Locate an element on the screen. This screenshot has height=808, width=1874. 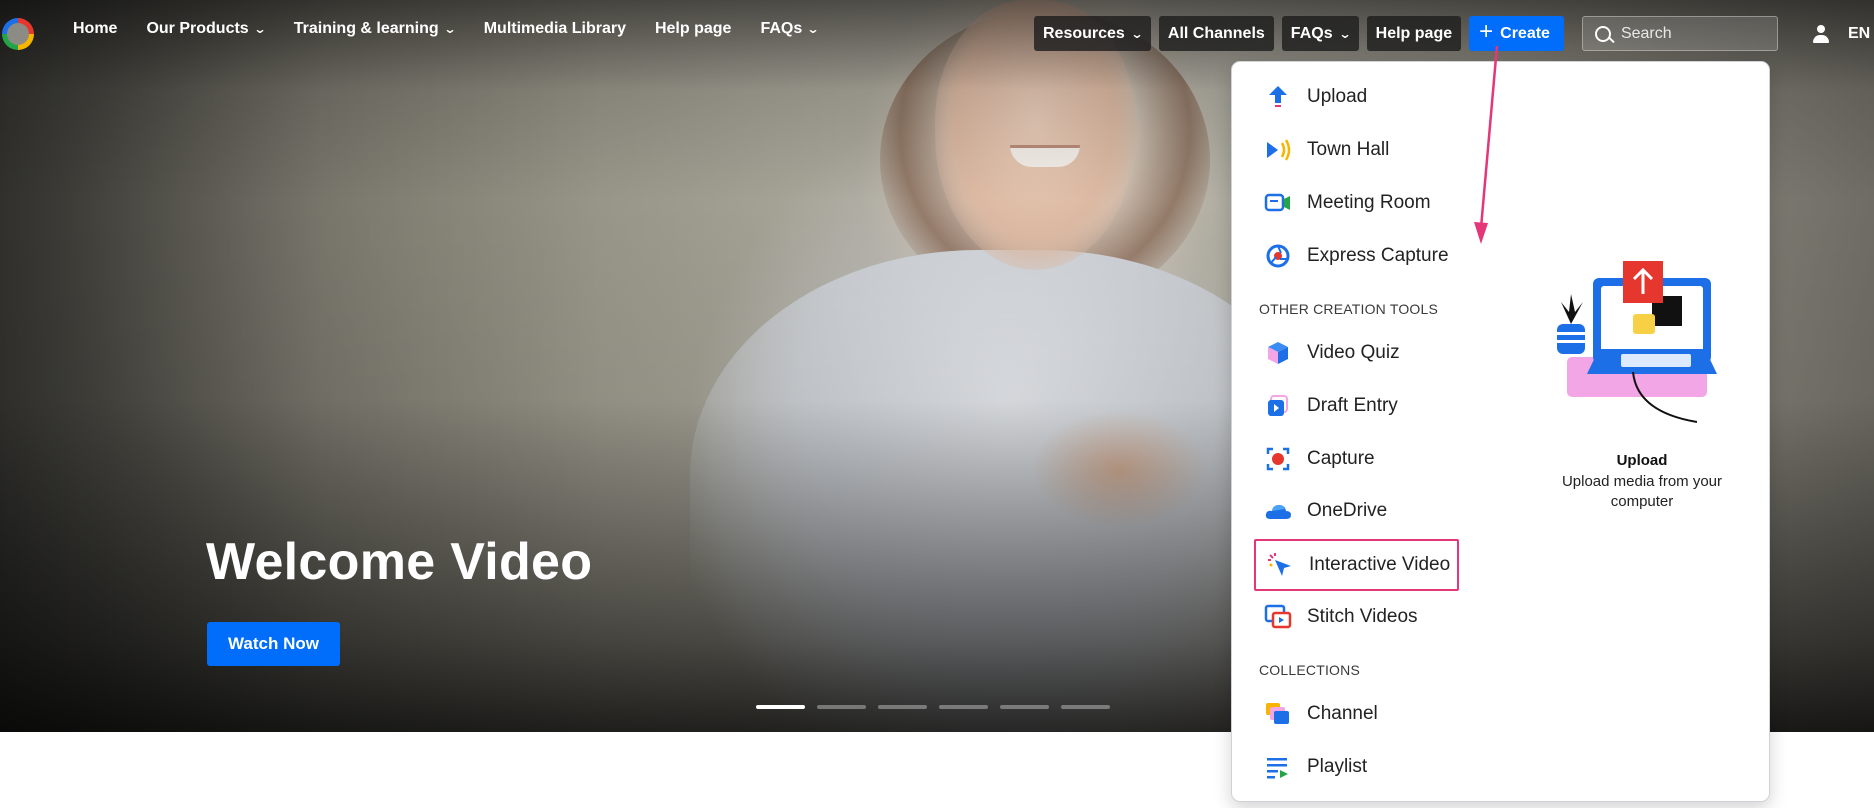
watch-now-button: Watch Now is located at coordinates (273, 644).